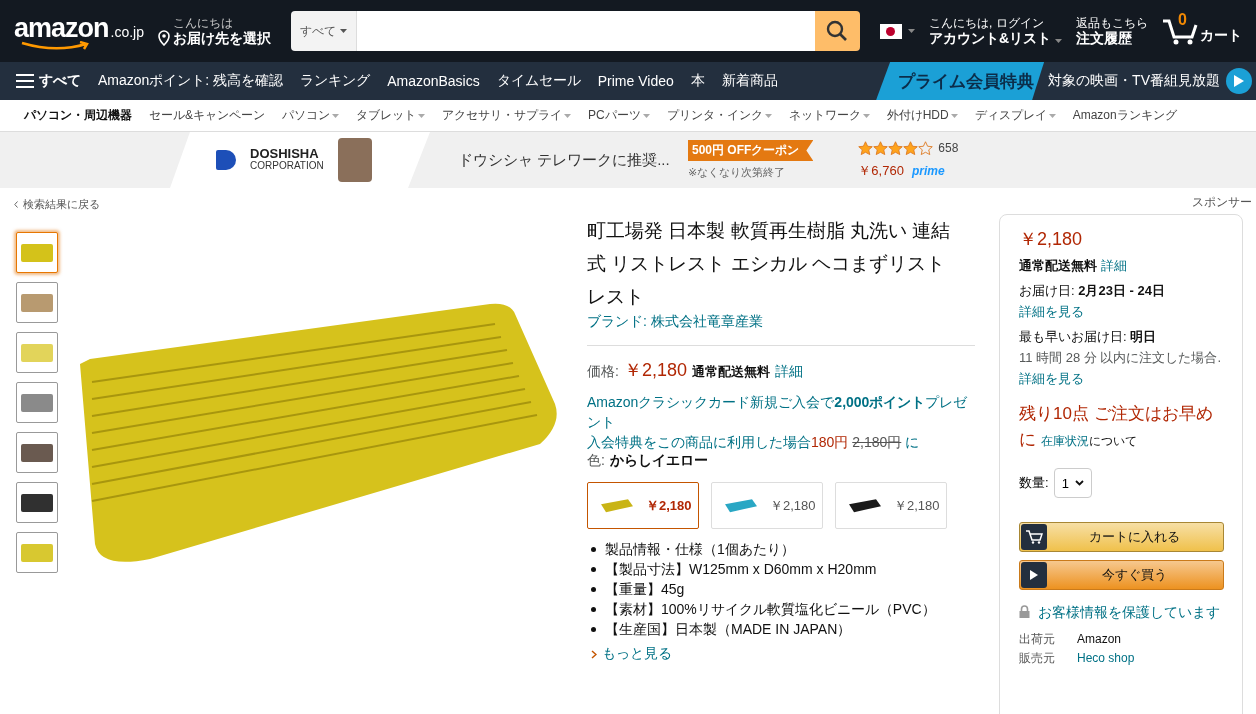  What do you see at coordinates (737, 172) in the screenshot?
I see `coupon-note: ※なくなり次第終了` at bounding box center [737, 172].